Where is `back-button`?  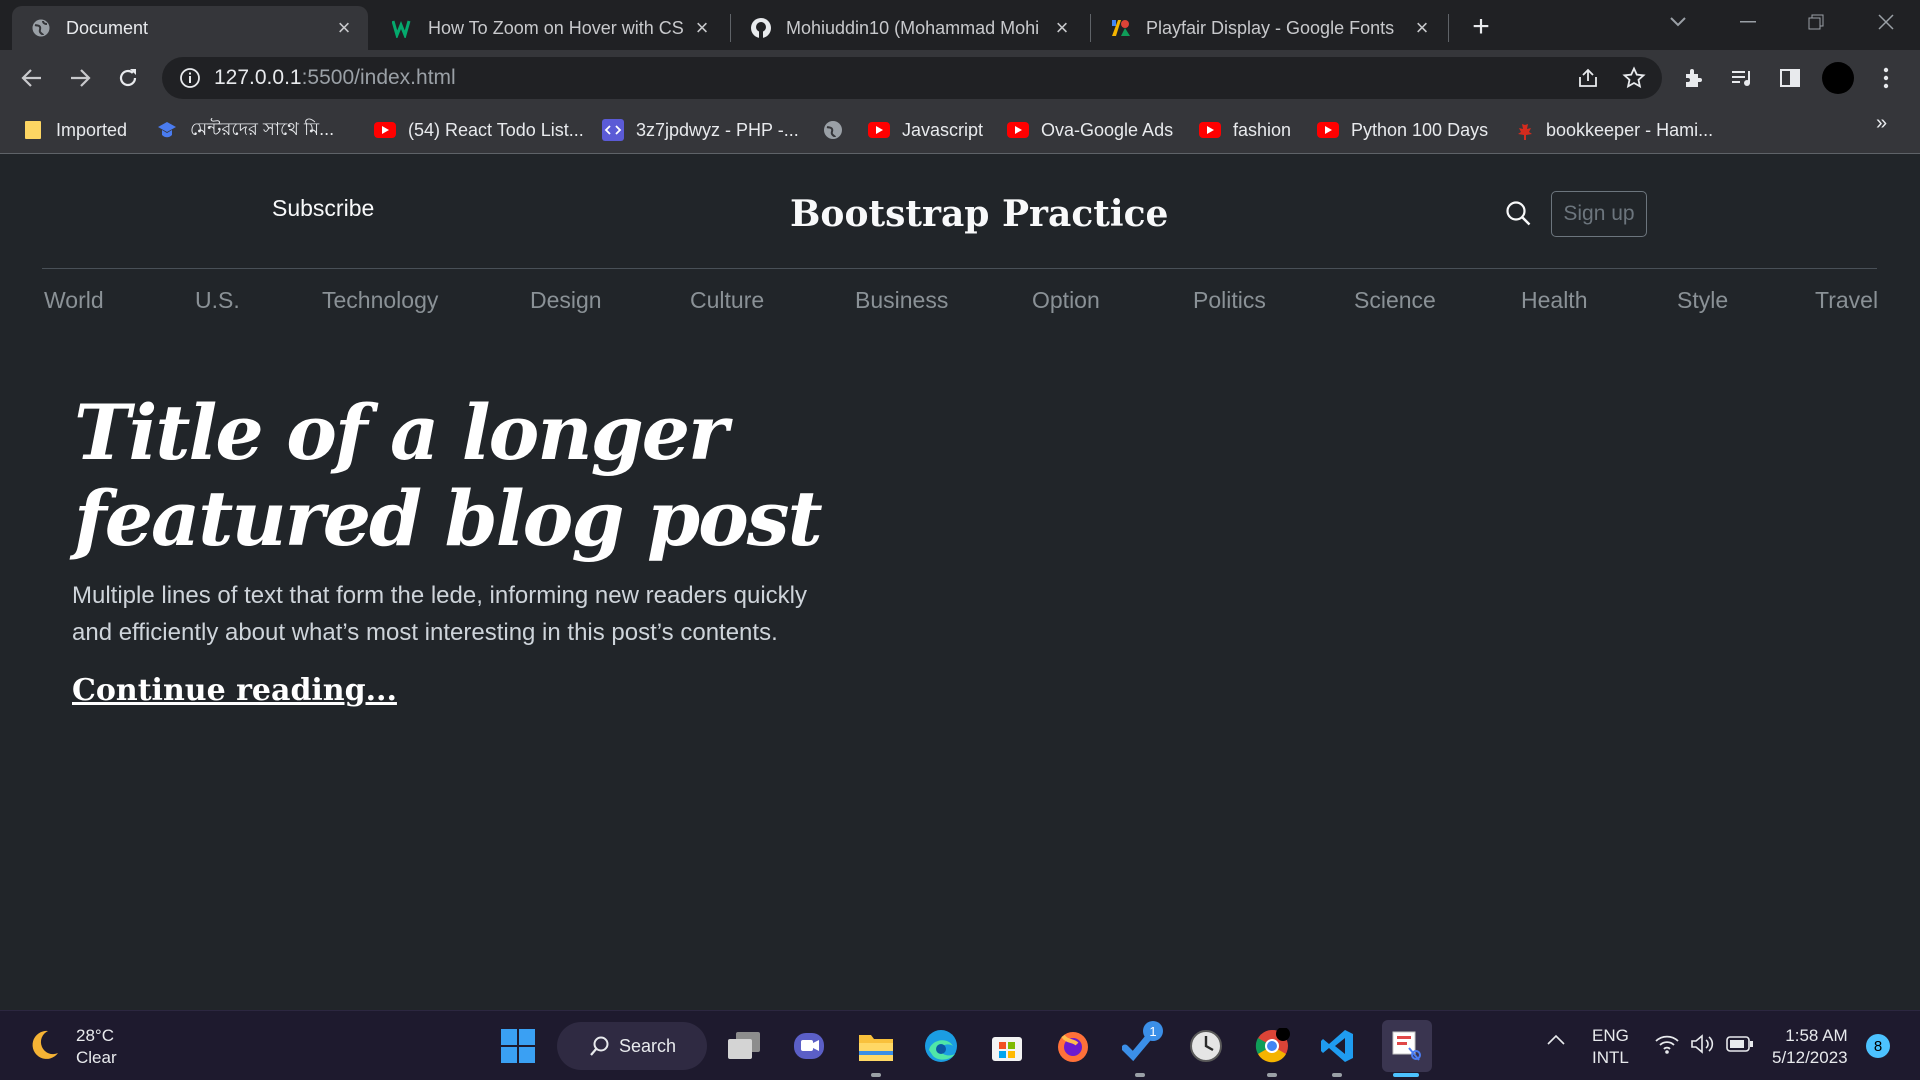
back-button is located at coordinates (32, 78).